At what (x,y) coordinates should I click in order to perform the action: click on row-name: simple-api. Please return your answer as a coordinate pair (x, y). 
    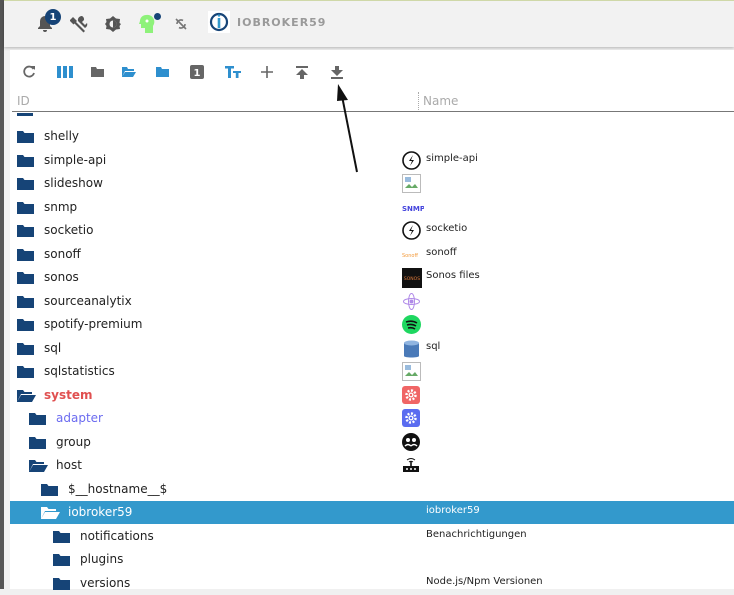
    Looking at the image, I should click on (452, 158).